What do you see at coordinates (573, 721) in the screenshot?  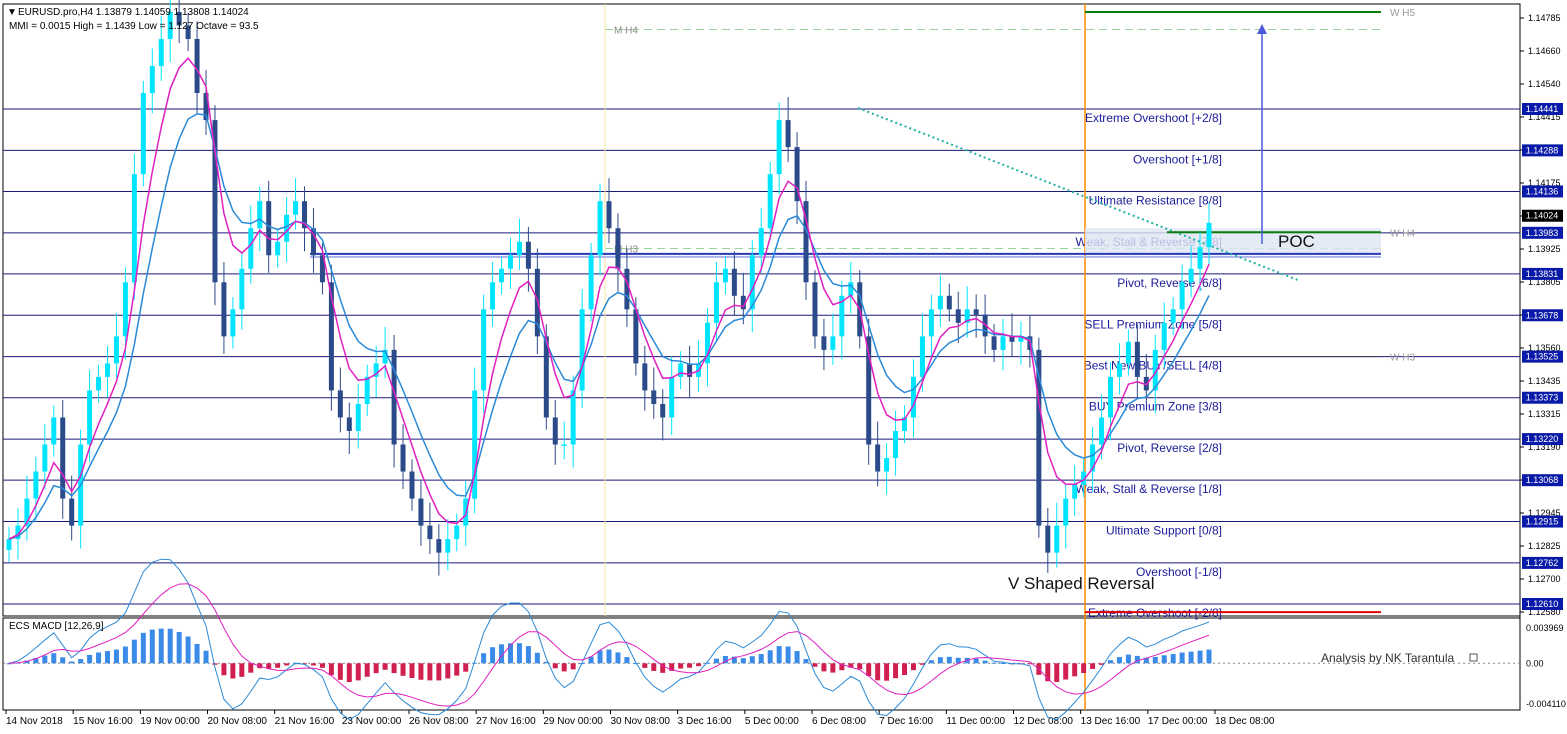 I see `time-tick-label-8: 29 Nov 00:00` at bounding box center [573, 721].